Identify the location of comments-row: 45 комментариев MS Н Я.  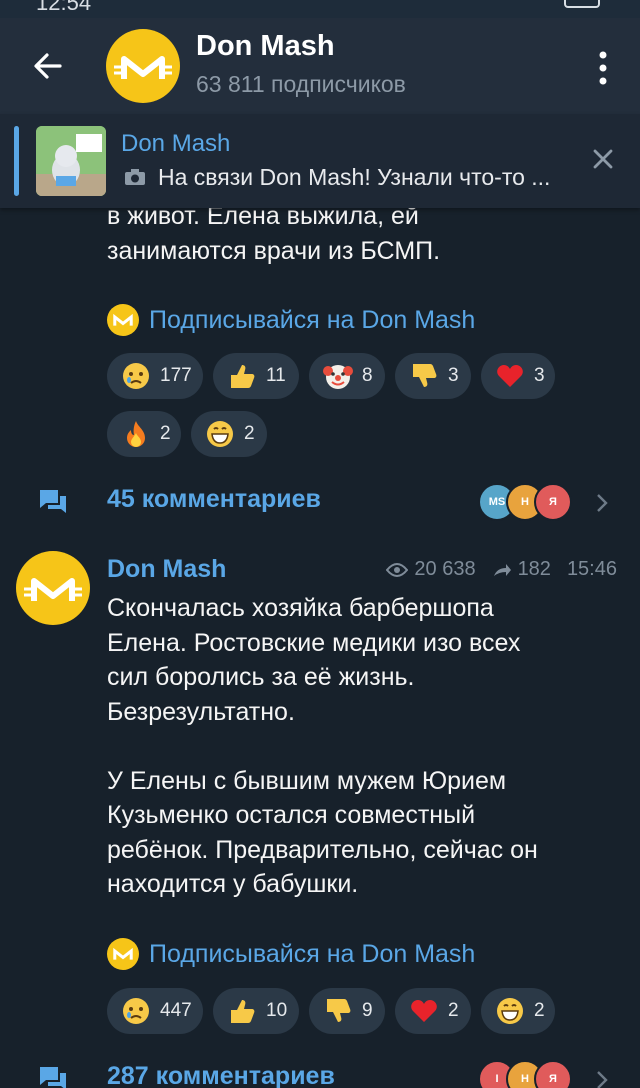
(320, 503).